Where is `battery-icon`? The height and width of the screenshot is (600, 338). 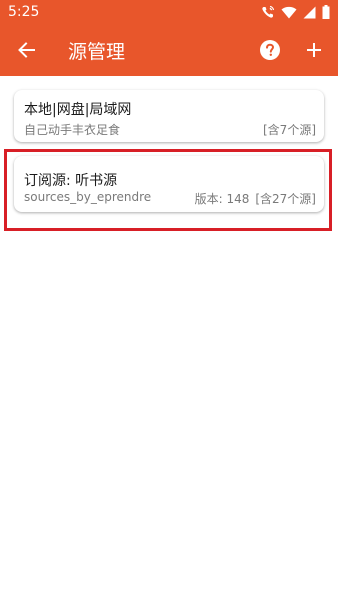
battery-icon is located at coordinates (326, 12).